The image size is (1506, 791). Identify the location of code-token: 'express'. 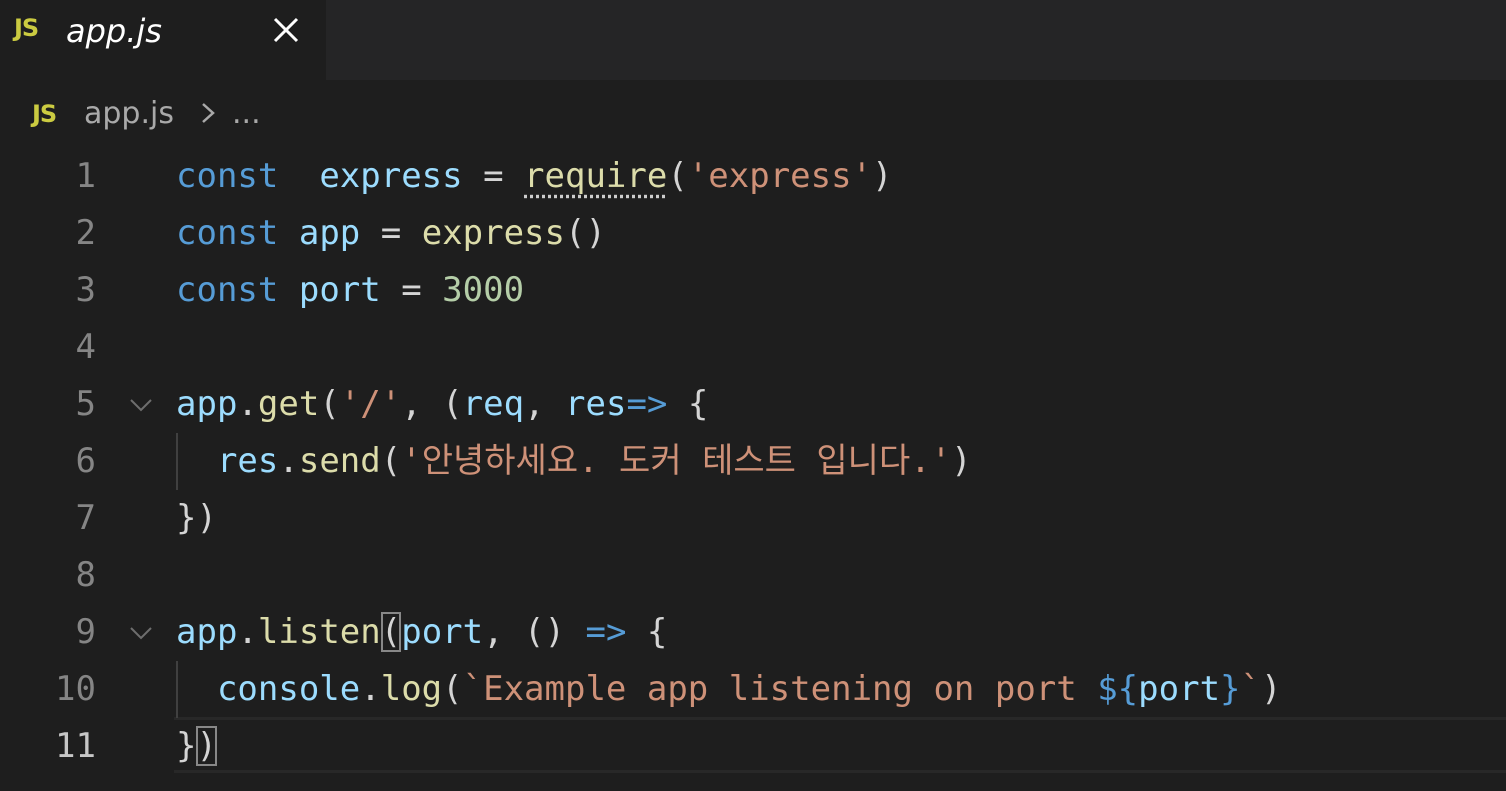
(780, 176).